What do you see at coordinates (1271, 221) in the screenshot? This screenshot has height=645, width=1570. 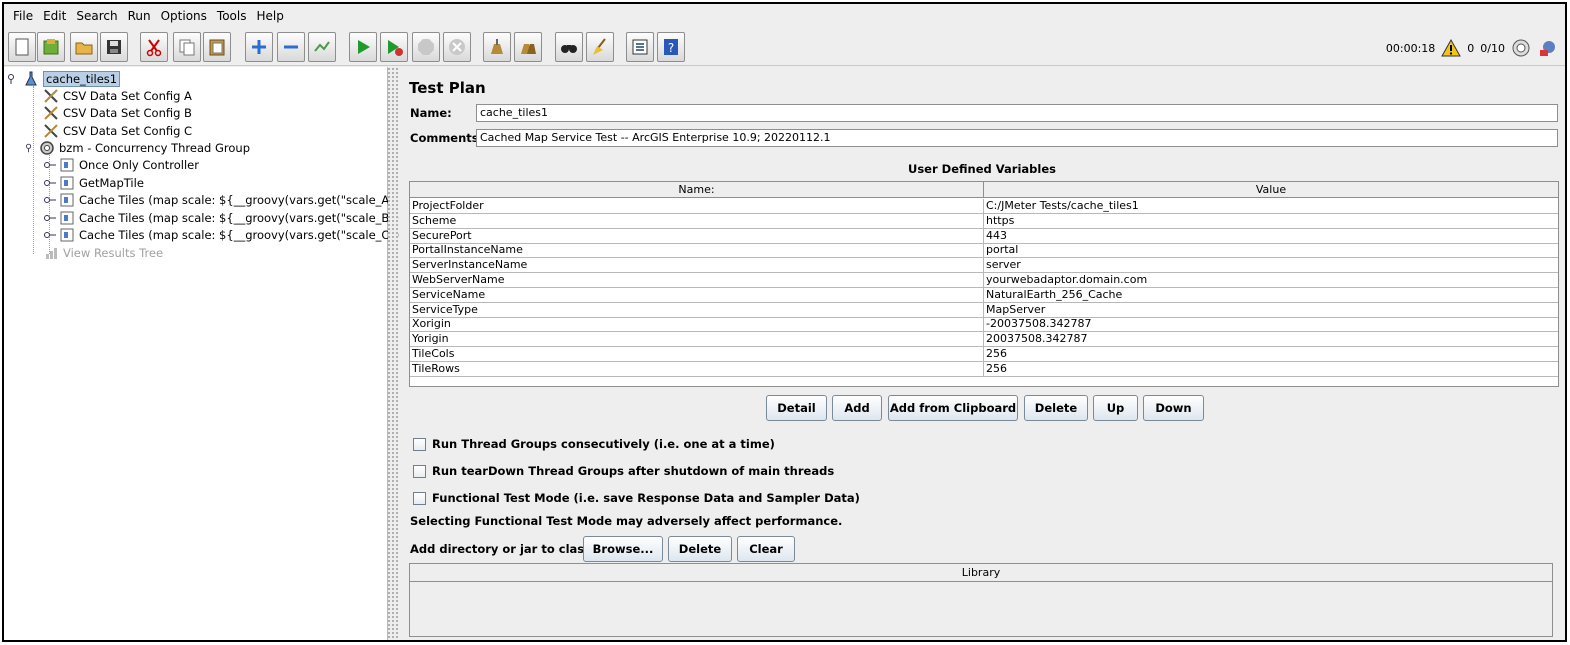 I see `variable-value-cell: https` at bounding box center [1271, 221].